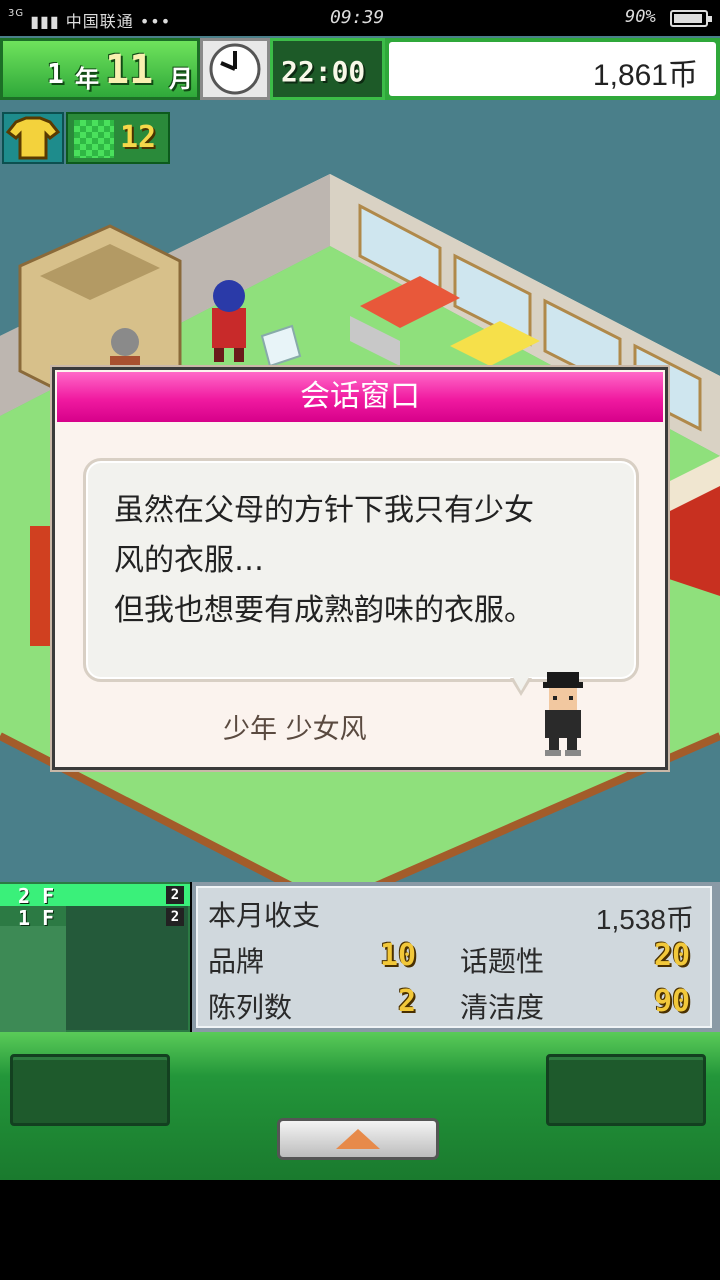 This screenshot has width=720, height=1280. Describe the element at coordinates (324, 510) in the screenshot. I see `dialog-line-1: 虽然在父母的方针下我只有少女` at that location.